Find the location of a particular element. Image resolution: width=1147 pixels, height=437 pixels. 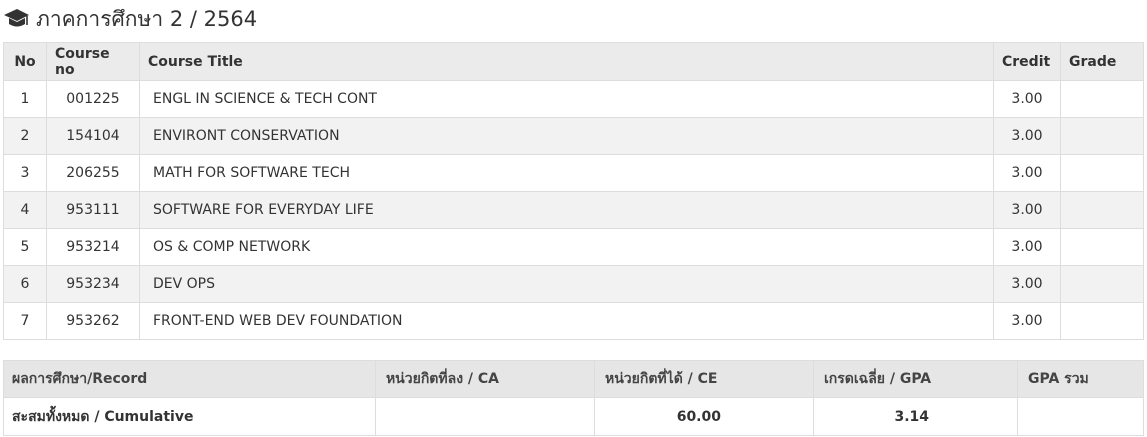

course-title: FRONT-END WEB DEV FOUNDATION is located at coordinates (566, 321).